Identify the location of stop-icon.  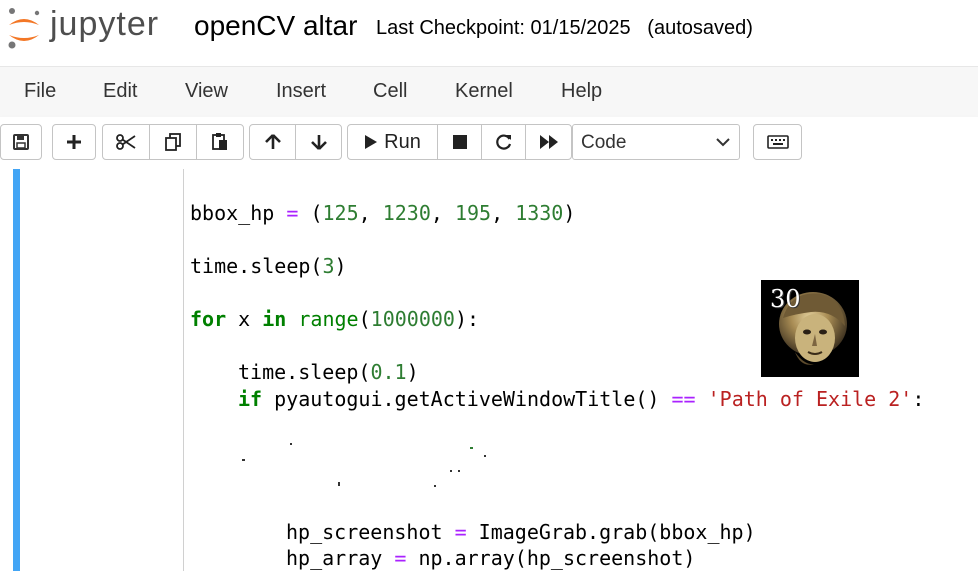
(459, 142).